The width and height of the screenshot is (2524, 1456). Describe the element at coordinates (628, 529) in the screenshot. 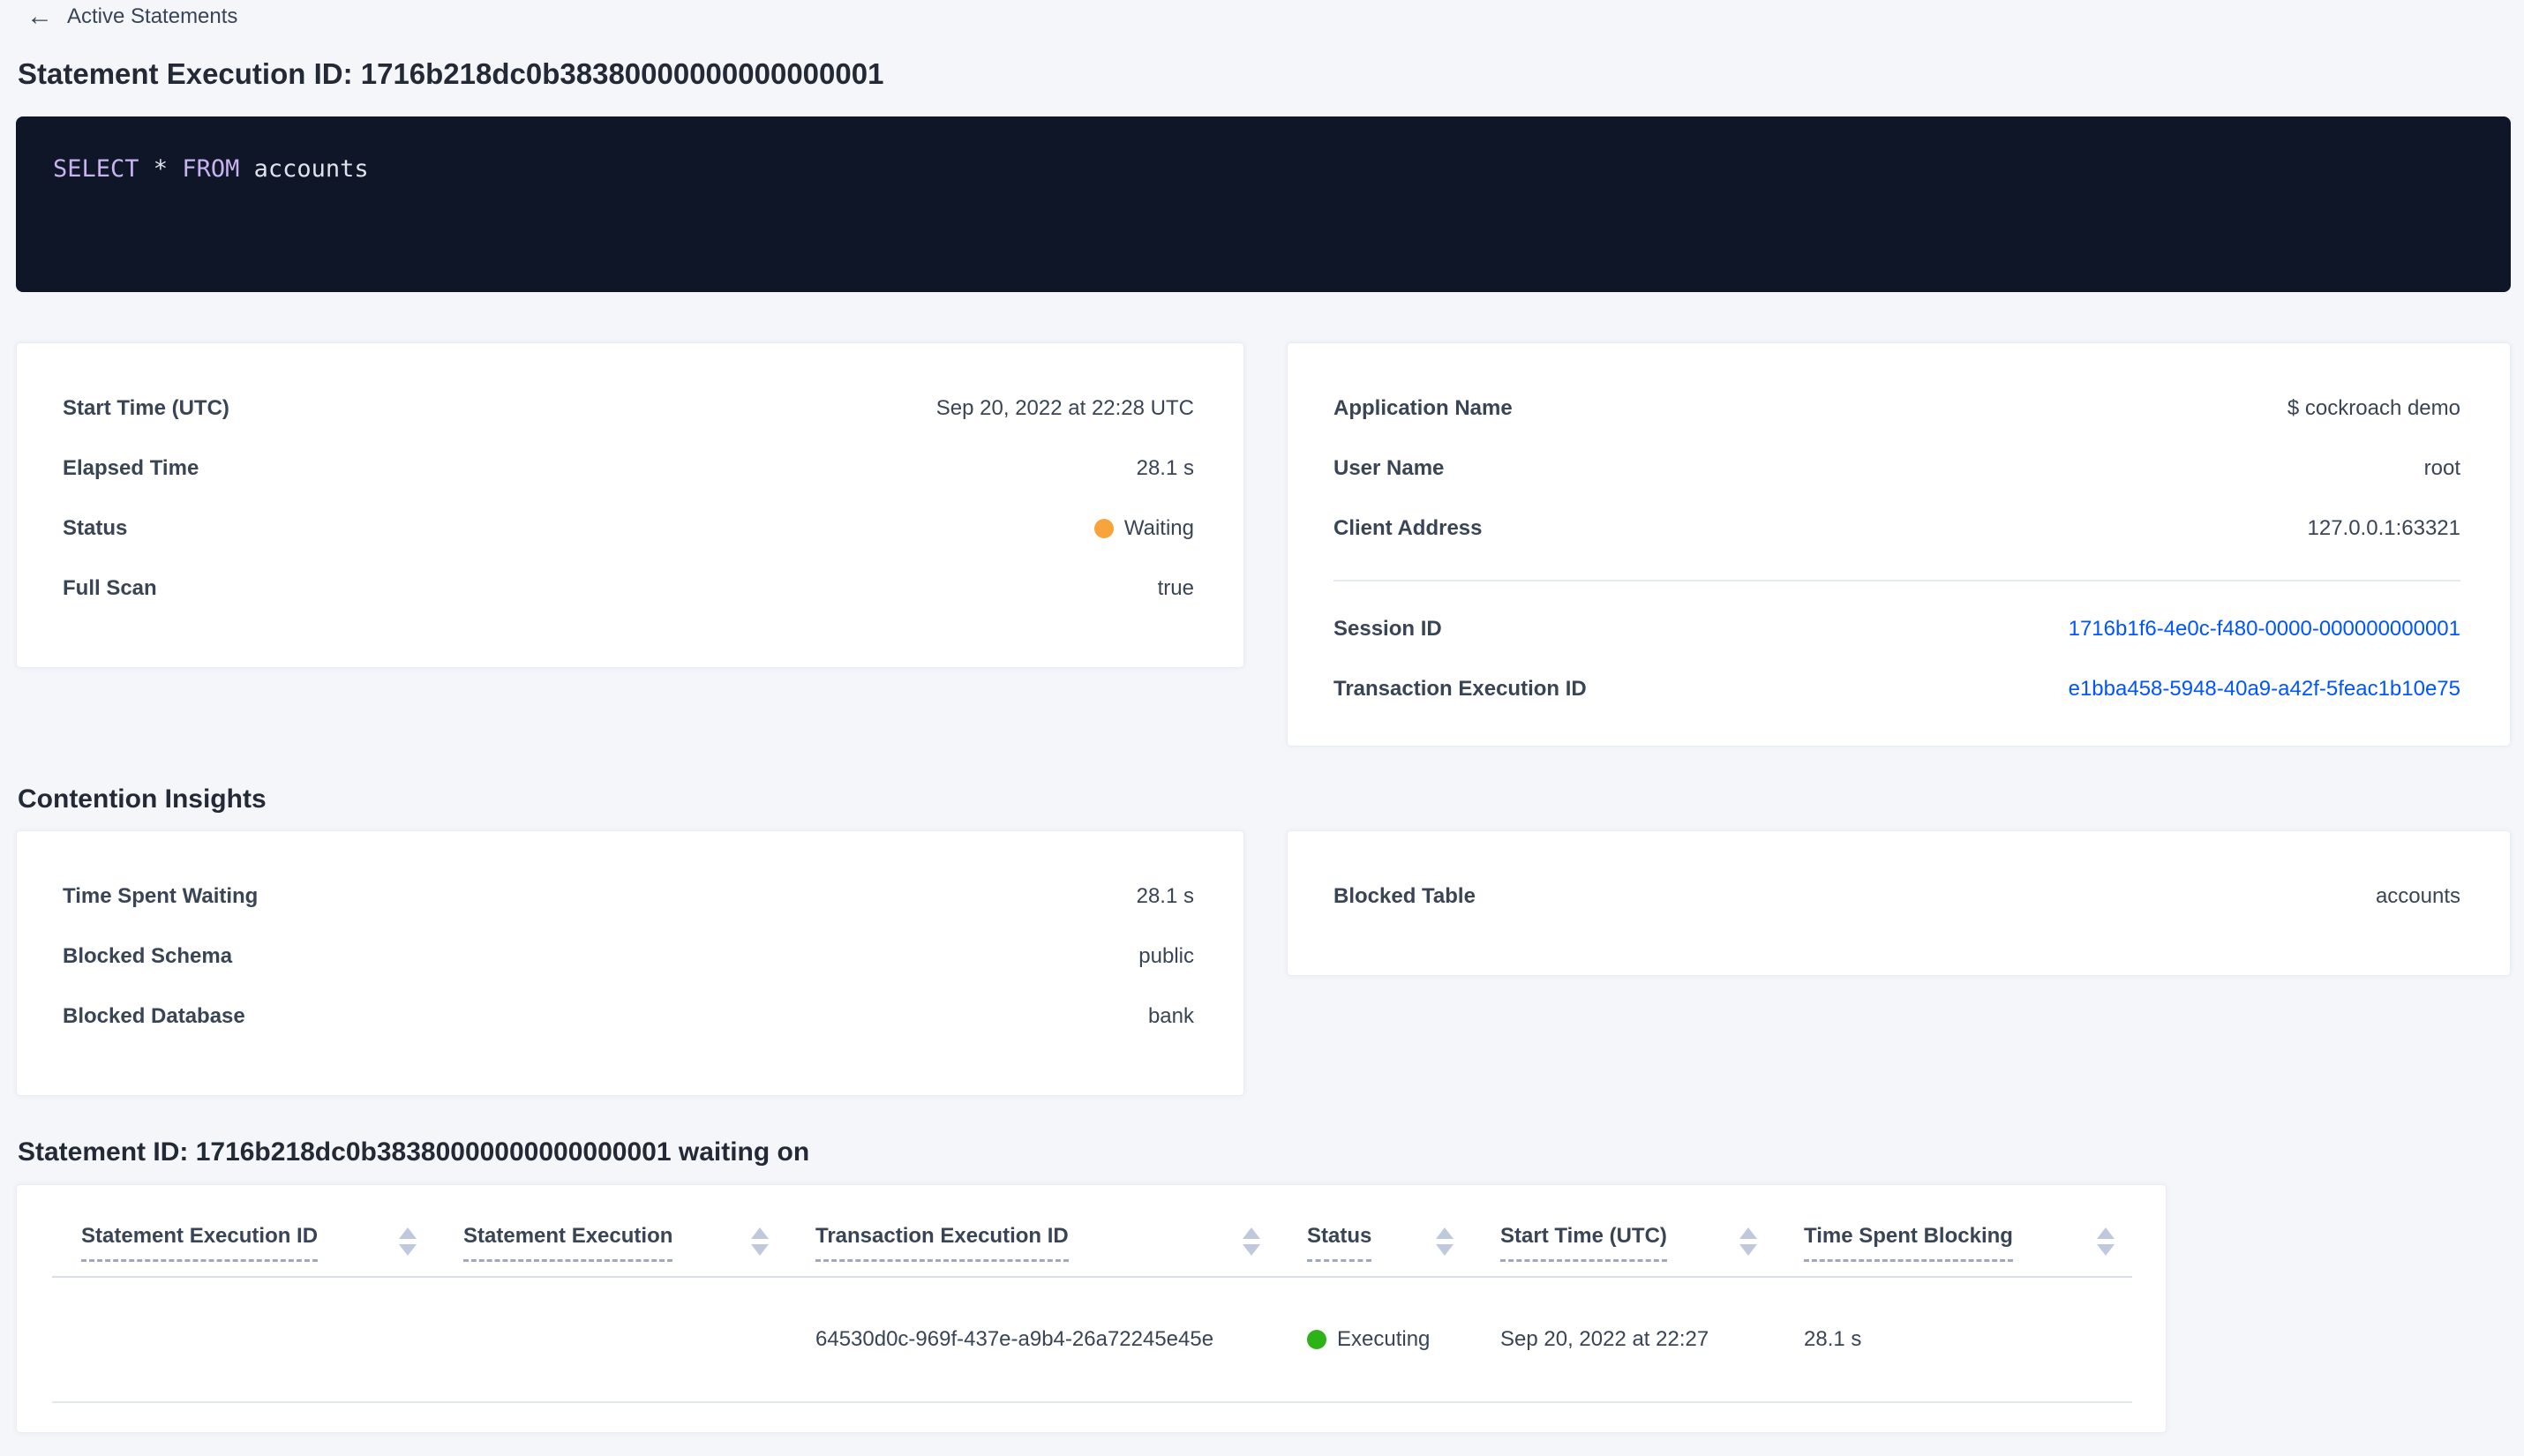

I see `status-row: Status Waiting` at that location.